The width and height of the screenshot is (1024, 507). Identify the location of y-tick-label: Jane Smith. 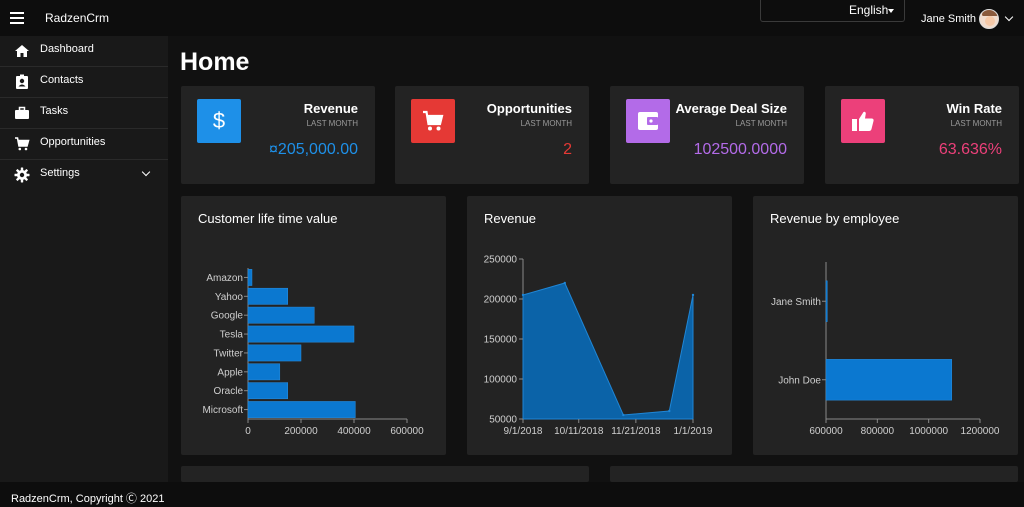
(796, 302).